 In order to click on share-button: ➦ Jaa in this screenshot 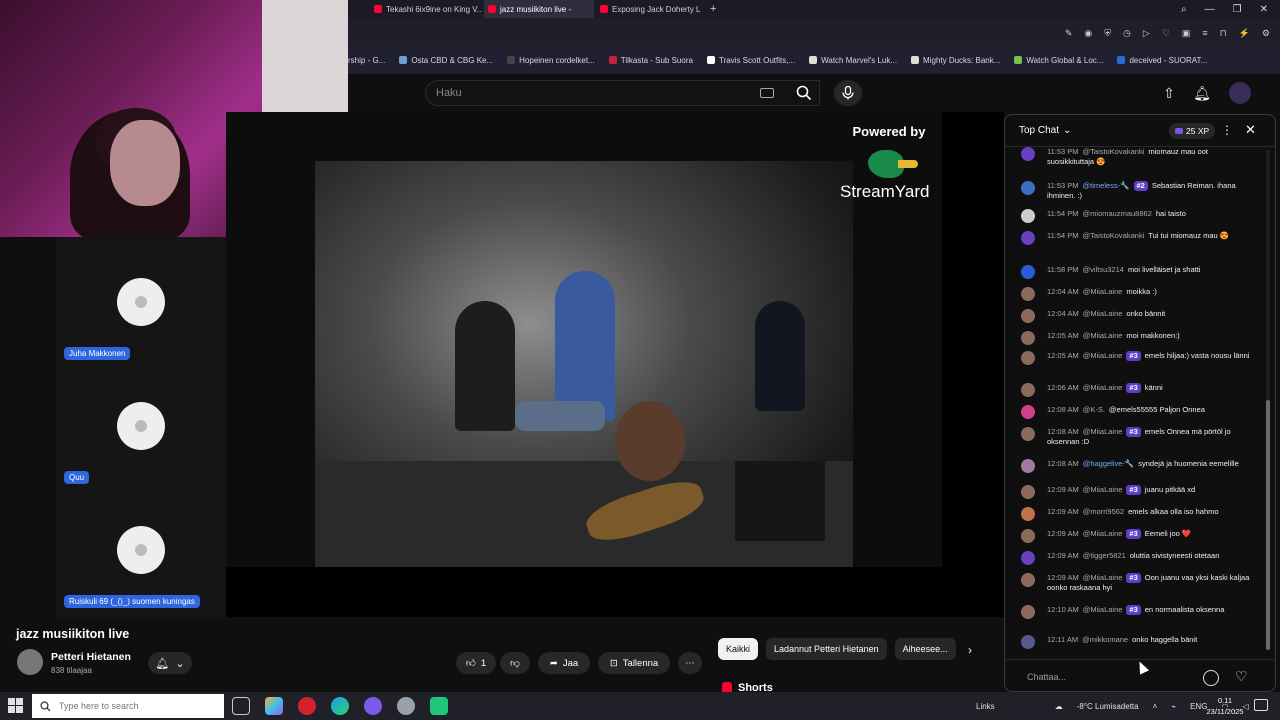, I will do `click(564, 663)`.